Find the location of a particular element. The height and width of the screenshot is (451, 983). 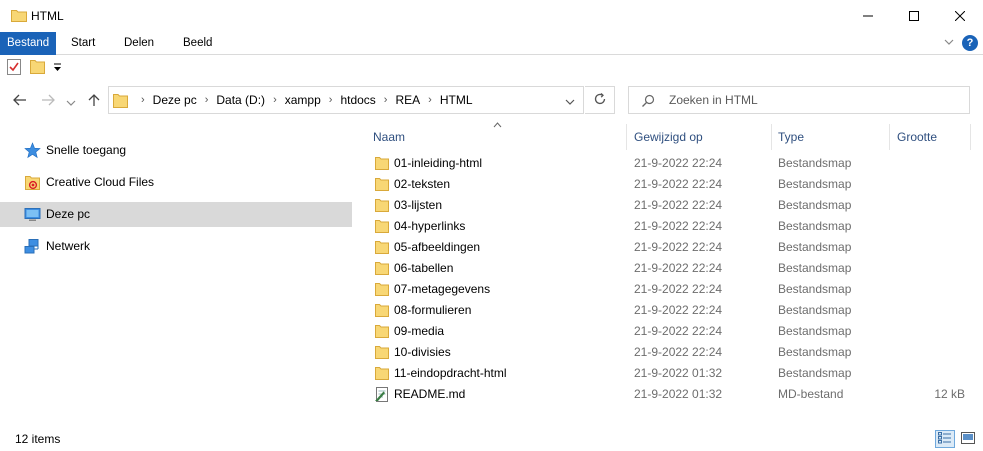

breadcrumb-deze-pc: Deze pc is located at coordinates (175, 100).